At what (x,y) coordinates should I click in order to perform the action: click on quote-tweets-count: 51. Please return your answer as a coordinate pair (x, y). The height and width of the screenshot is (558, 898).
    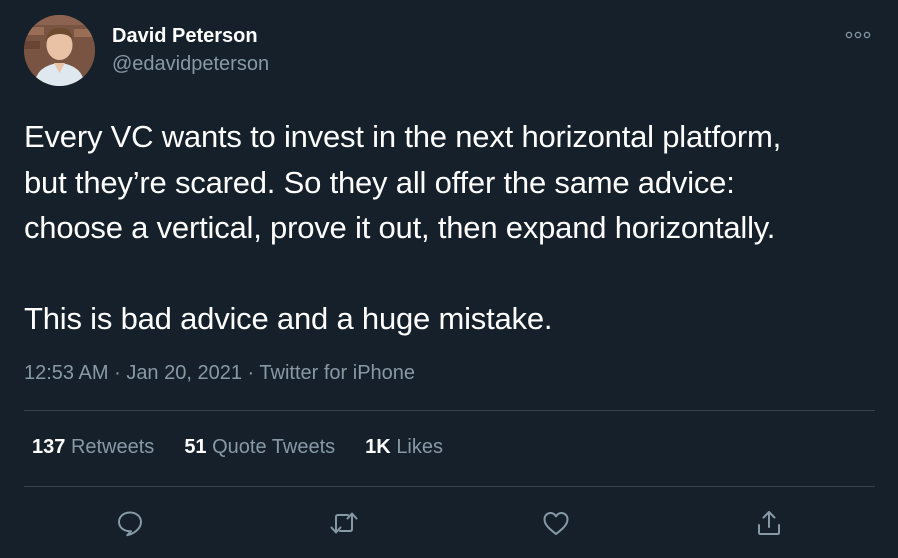
    Looking at the image, I should click on (195, 447).